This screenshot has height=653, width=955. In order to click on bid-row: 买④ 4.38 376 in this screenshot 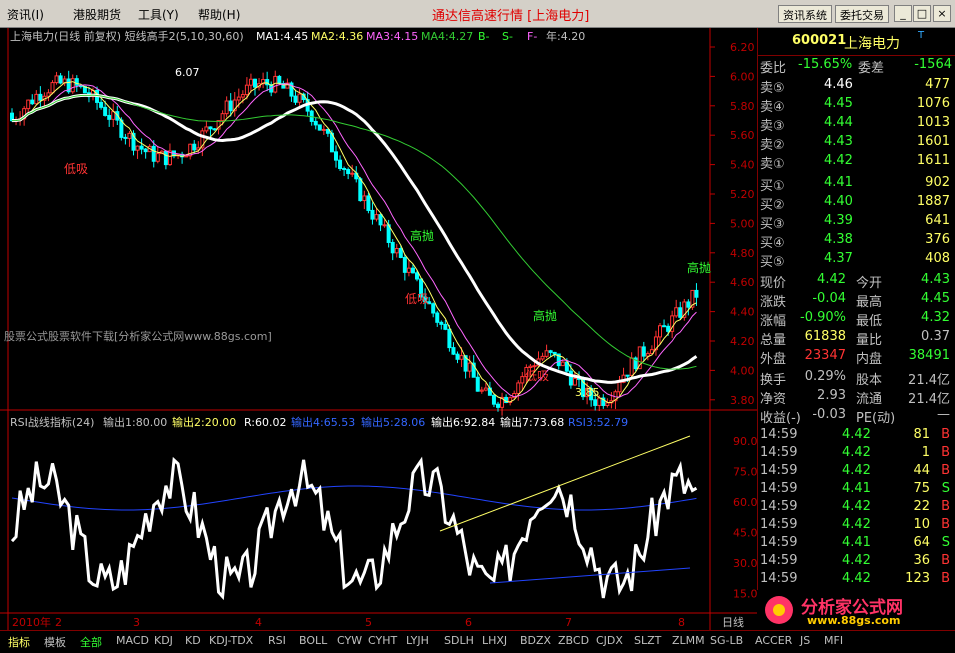, I will do `click(856, 241)`.